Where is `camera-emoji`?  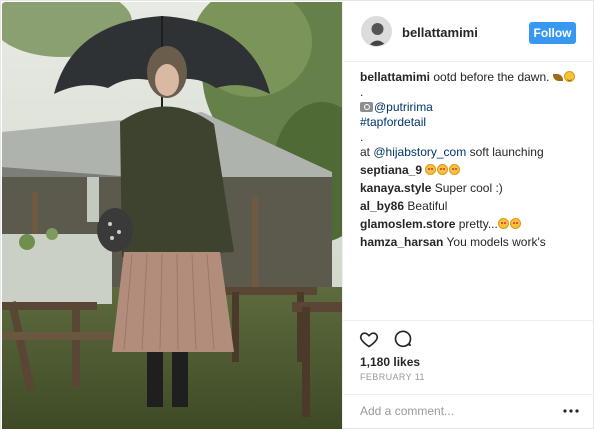
camera-emoji is located at coordinates (366, 107).